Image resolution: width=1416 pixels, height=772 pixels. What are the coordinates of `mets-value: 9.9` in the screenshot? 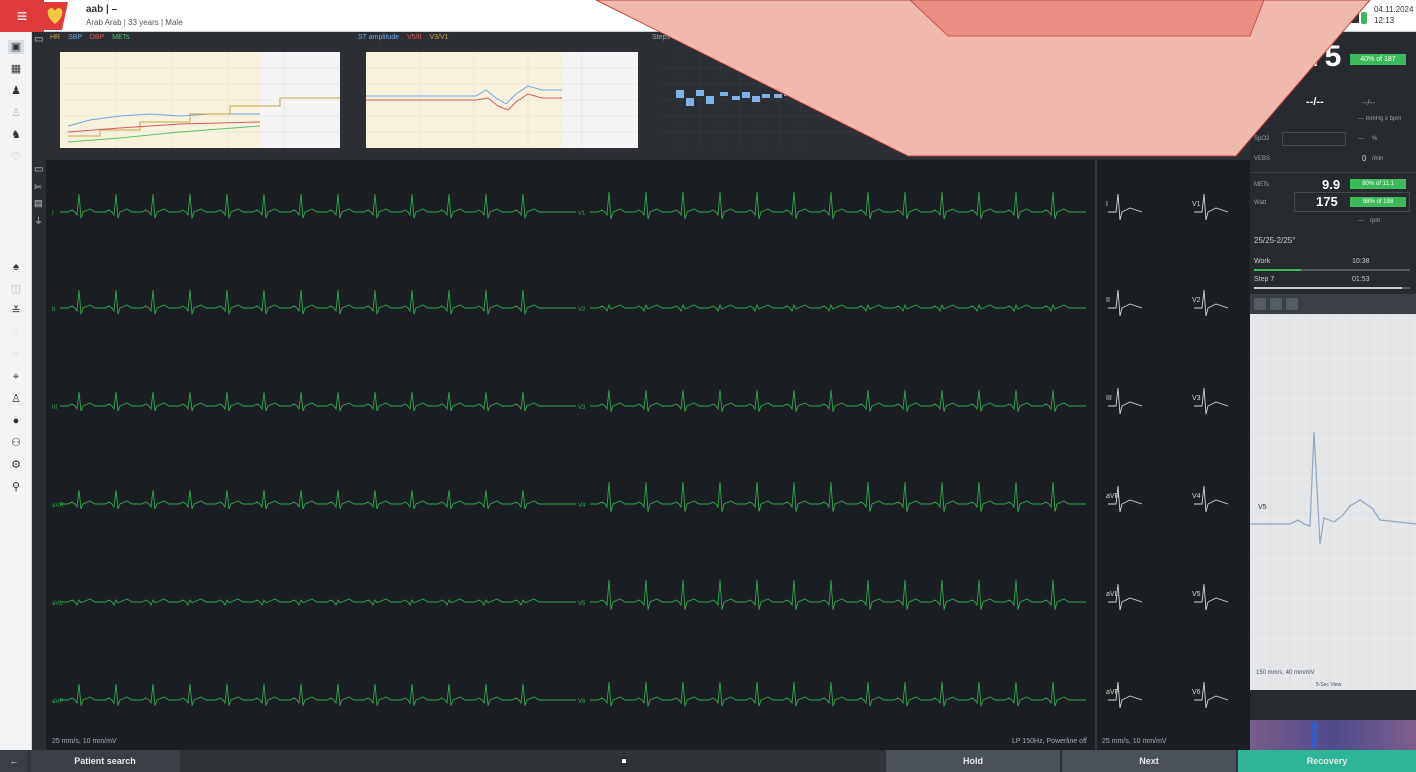 It's located at (1331, 184).